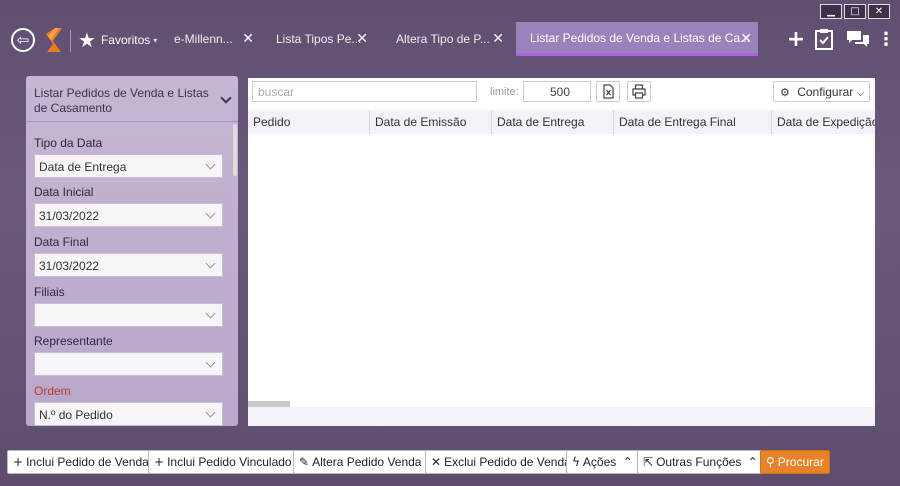 The image size is (900, 486). What do you see at coordinates (367, 462) in the screenshot?
I see `altera-pedido-label: Altera Pedido Venda` at bounding box center [367, 462].